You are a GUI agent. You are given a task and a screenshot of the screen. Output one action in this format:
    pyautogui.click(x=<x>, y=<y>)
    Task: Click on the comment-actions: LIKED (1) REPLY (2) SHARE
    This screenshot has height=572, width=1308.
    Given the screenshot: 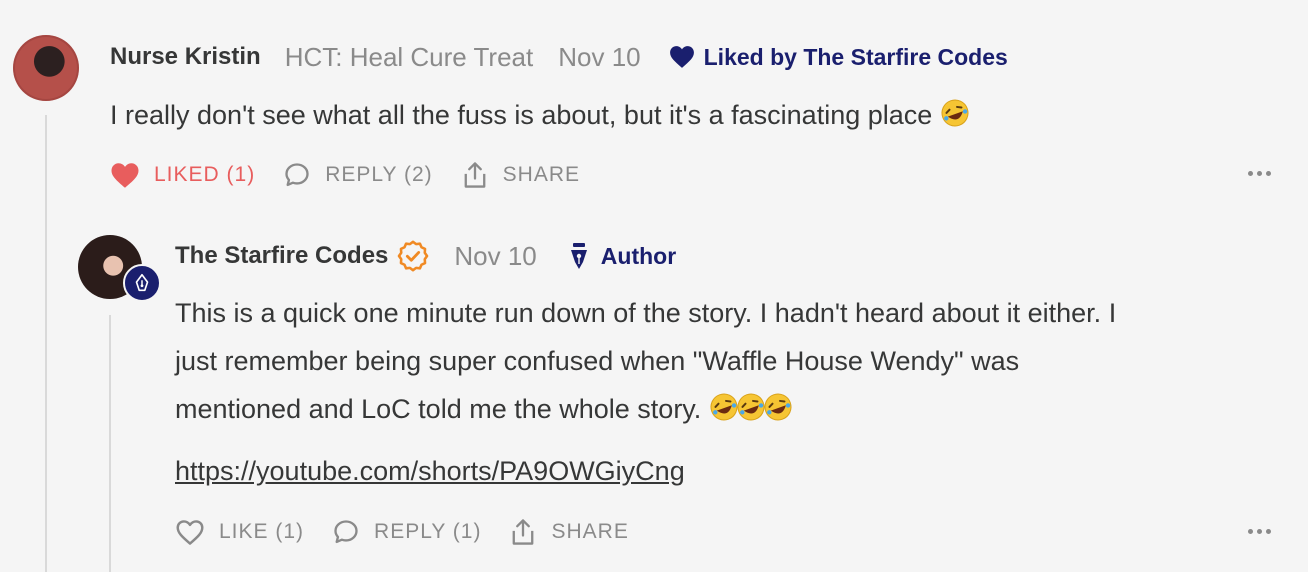 What is the action you would take?
    pyautogui.click(x=345, y=175)
    